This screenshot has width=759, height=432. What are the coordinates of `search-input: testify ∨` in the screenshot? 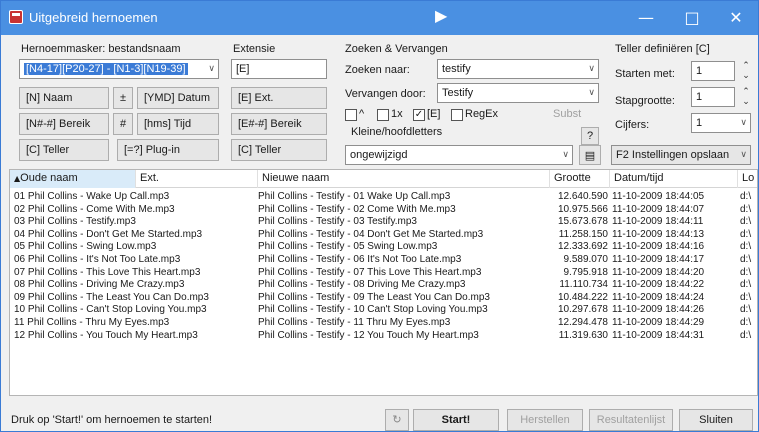 It's located at (518, 69).